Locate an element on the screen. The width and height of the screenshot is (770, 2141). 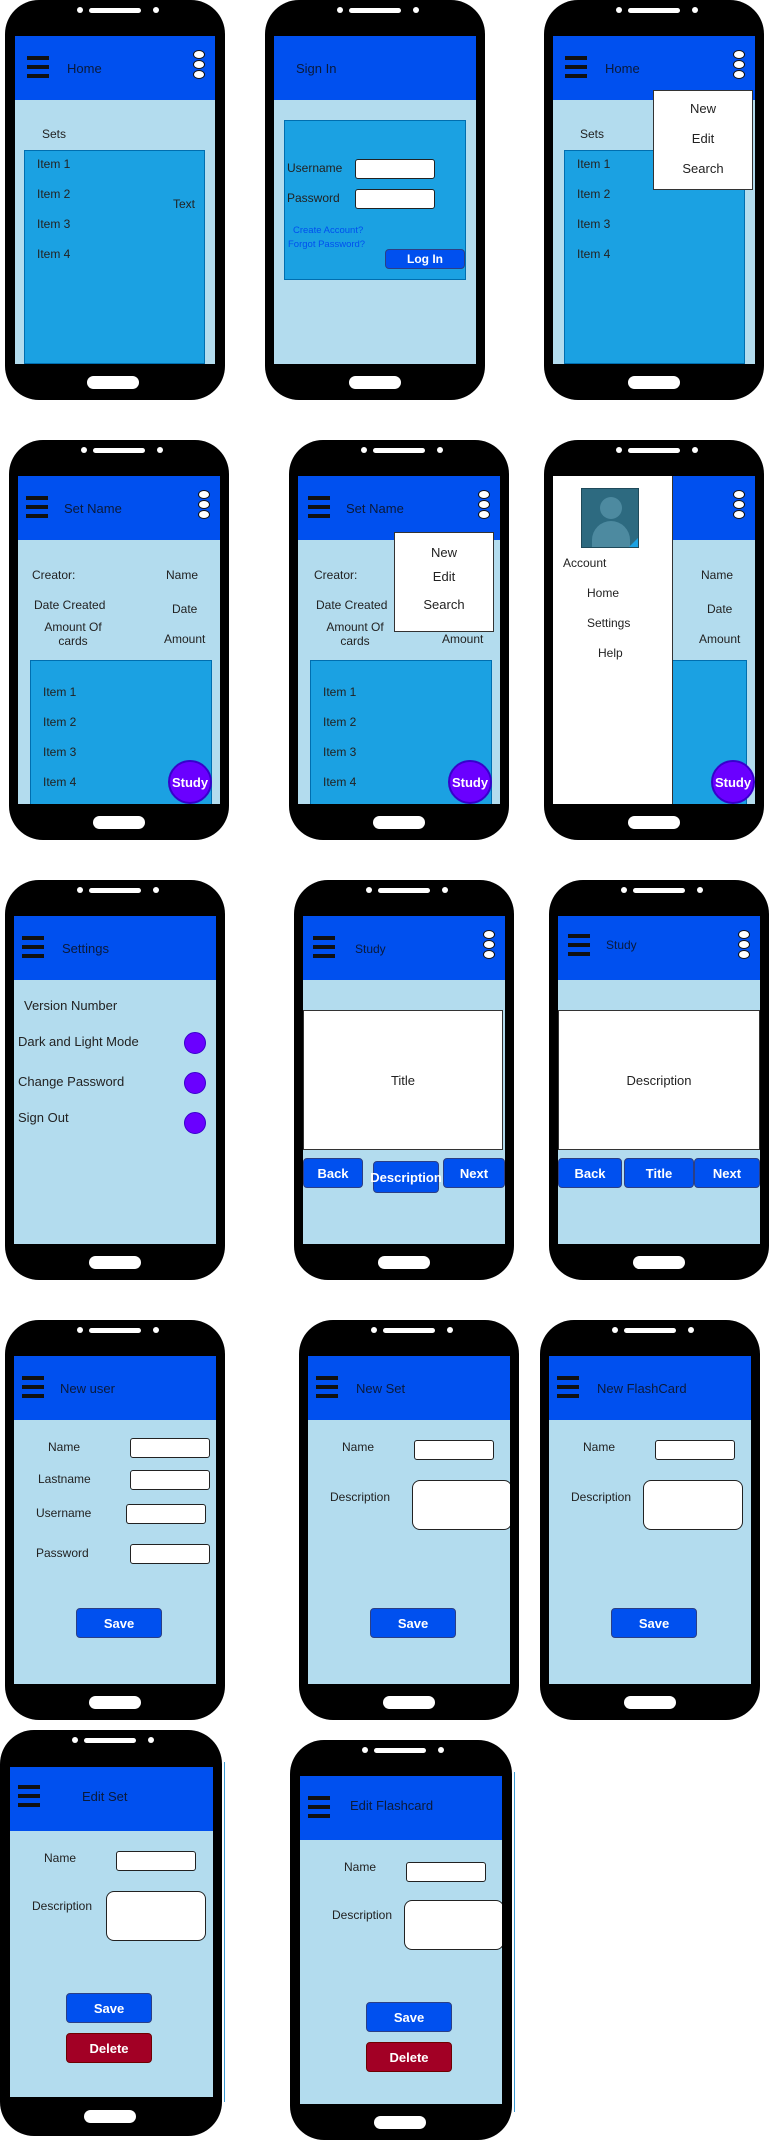
log-in-button: Log In is located at coordinates (425, 259).